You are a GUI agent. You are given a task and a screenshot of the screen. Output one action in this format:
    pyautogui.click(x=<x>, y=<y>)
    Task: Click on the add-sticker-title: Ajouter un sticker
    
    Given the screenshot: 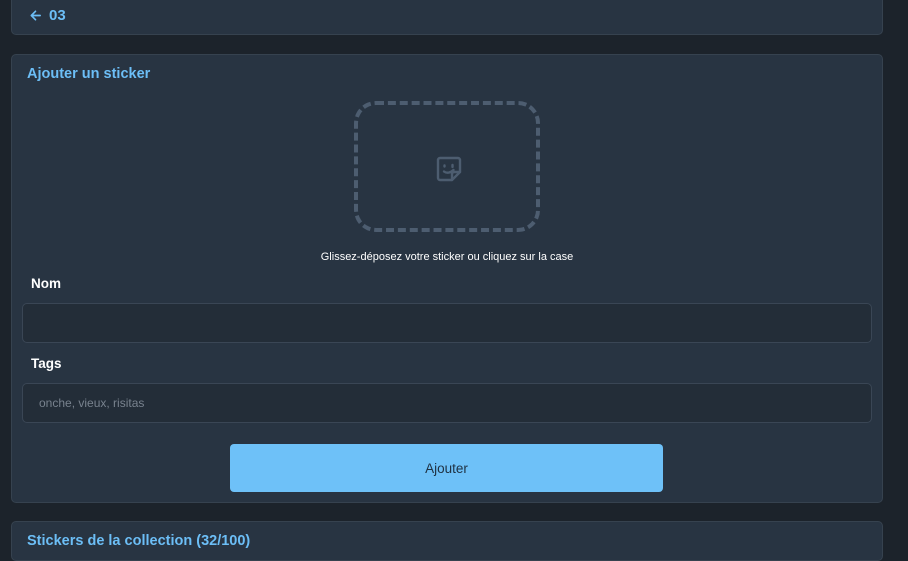 What is the action you would take?
    pyautogui.click(x=89, y=74)
    